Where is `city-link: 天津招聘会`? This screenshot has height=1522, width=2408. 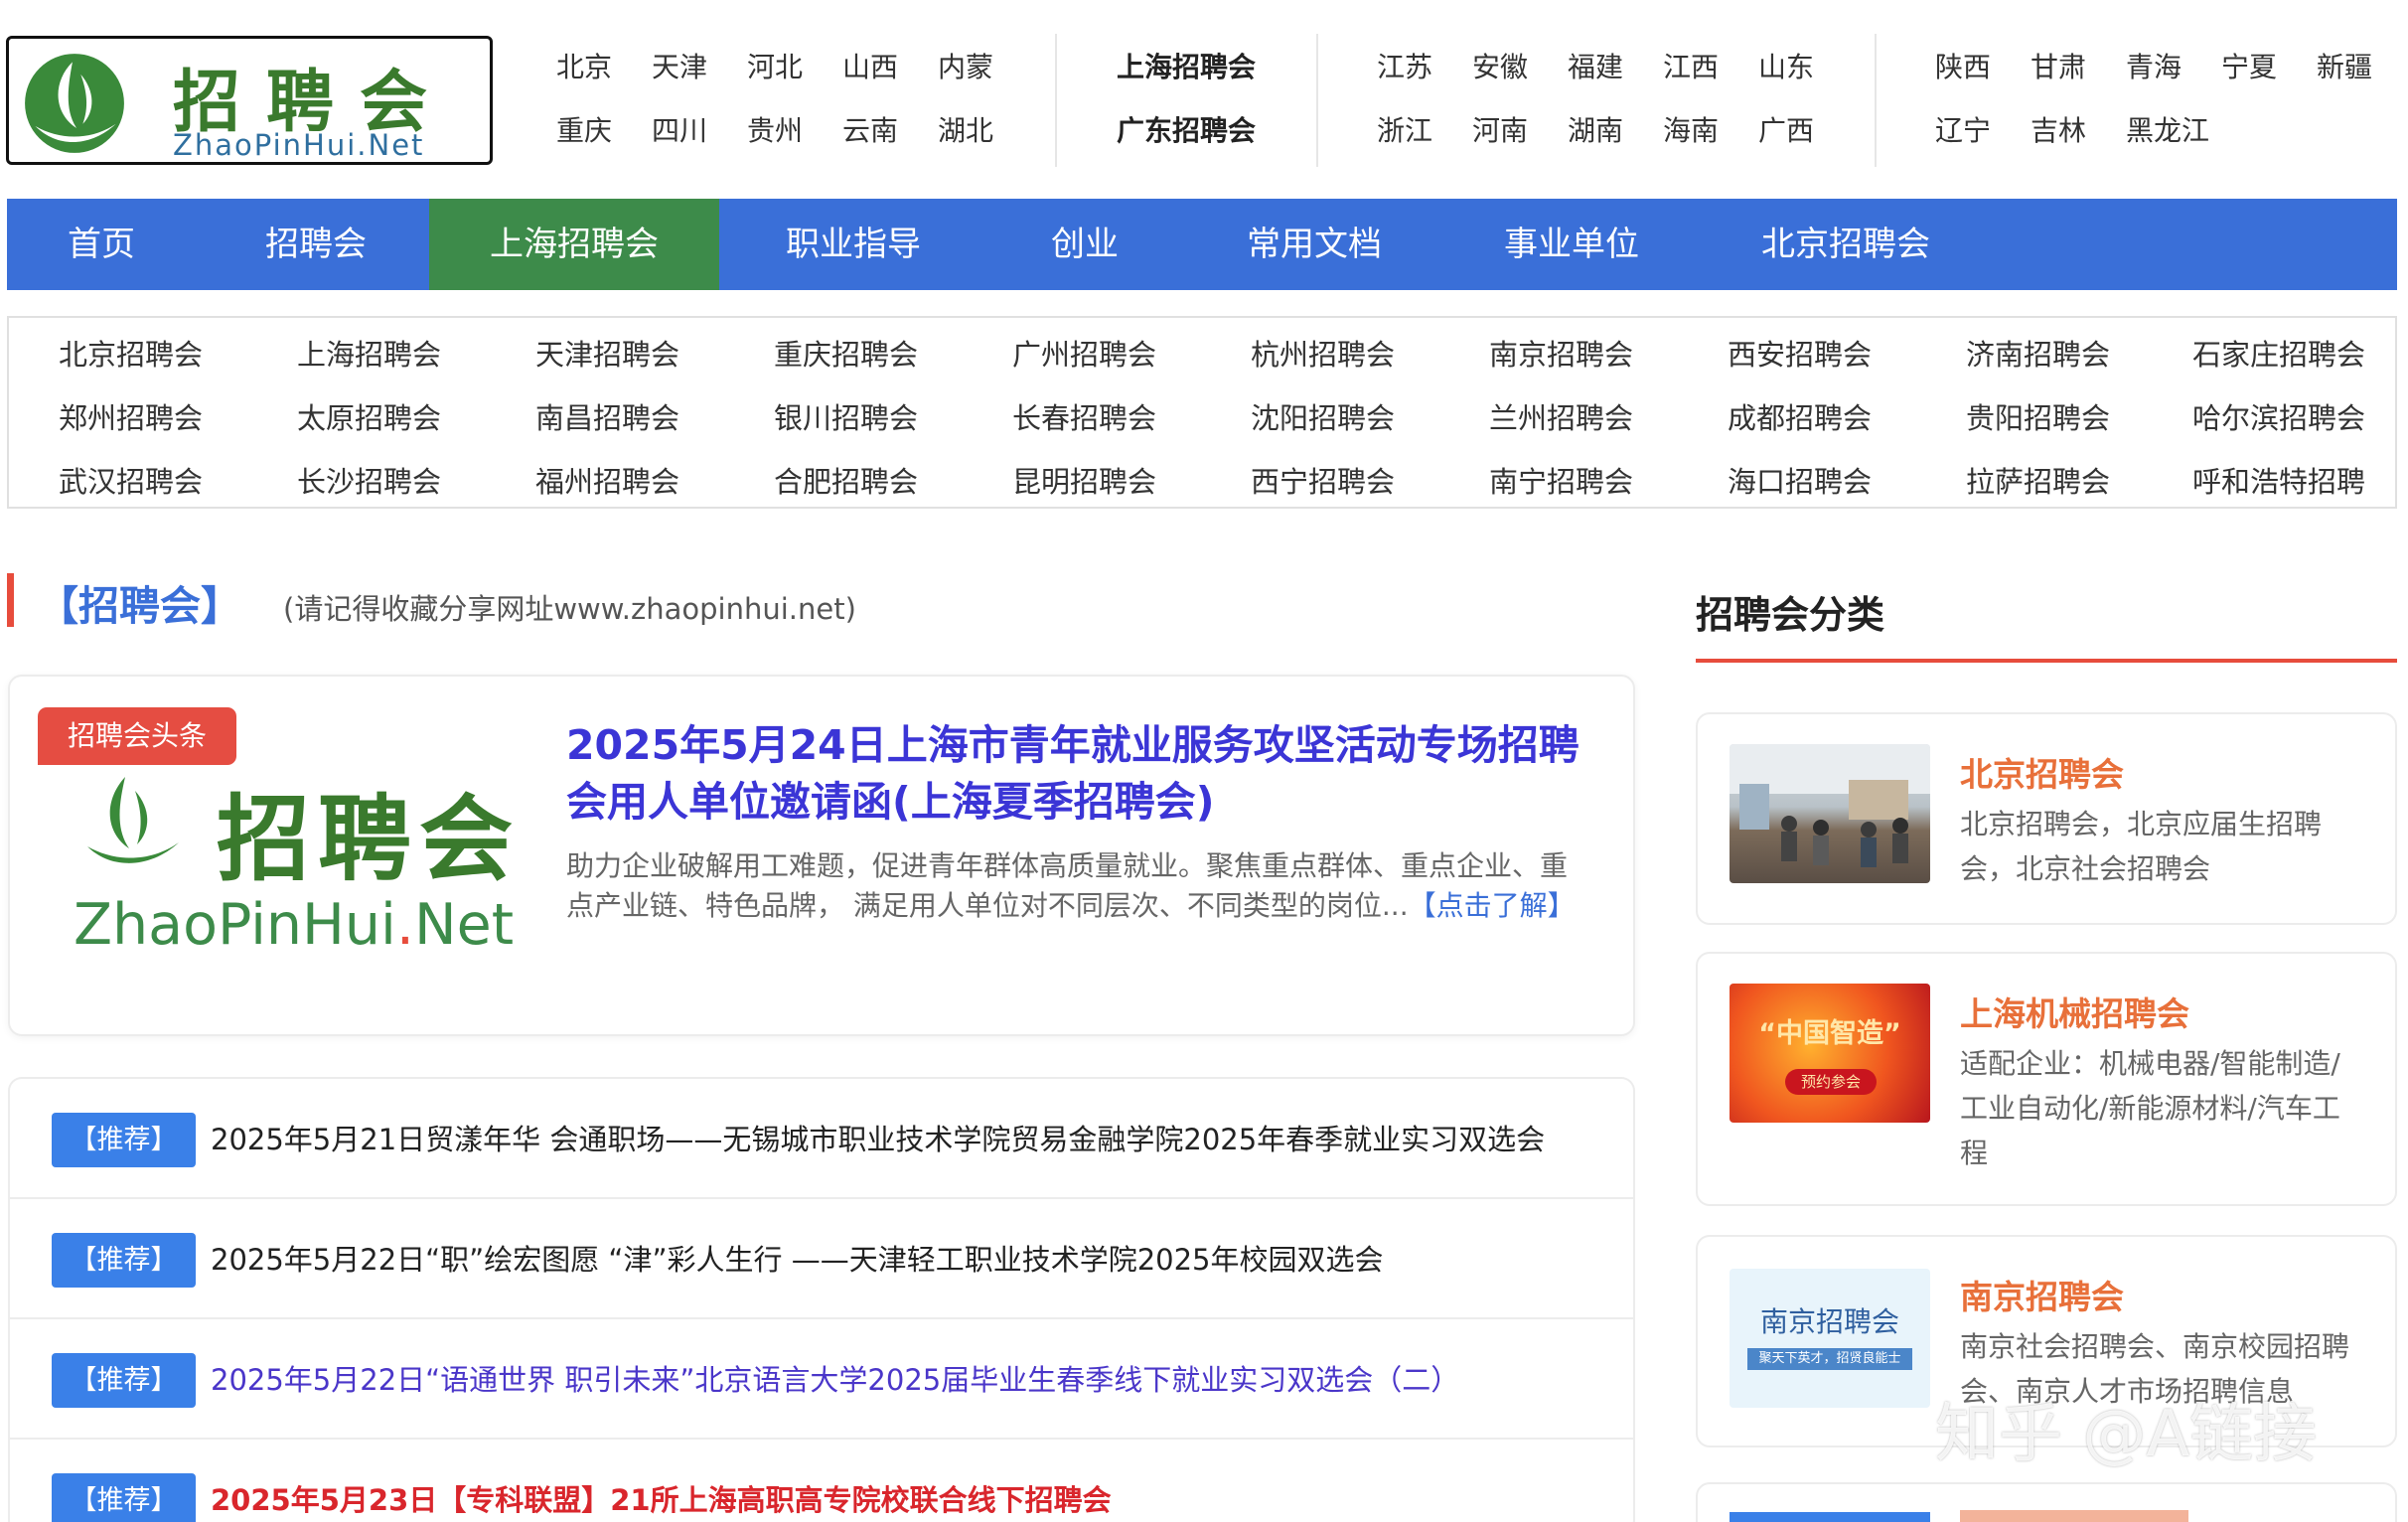
city-link: 天津招聘会 is located at coordinates (607, 353).